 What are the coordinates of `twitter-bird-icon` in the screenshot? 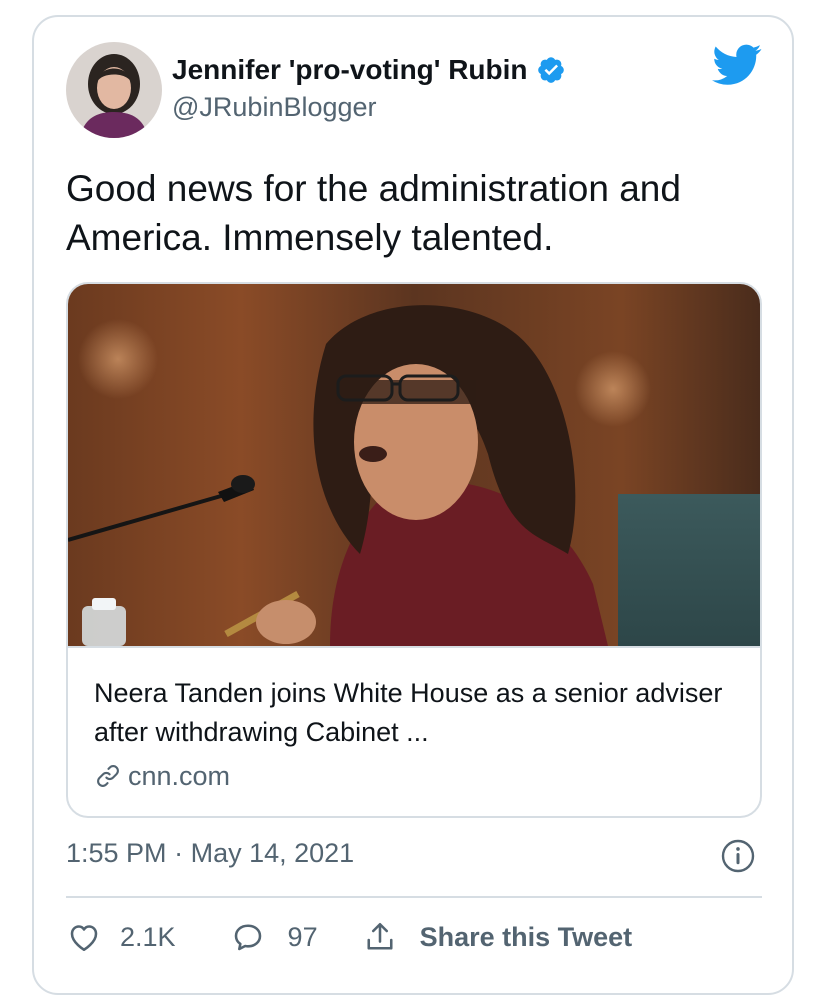 It's located at (737, 65).